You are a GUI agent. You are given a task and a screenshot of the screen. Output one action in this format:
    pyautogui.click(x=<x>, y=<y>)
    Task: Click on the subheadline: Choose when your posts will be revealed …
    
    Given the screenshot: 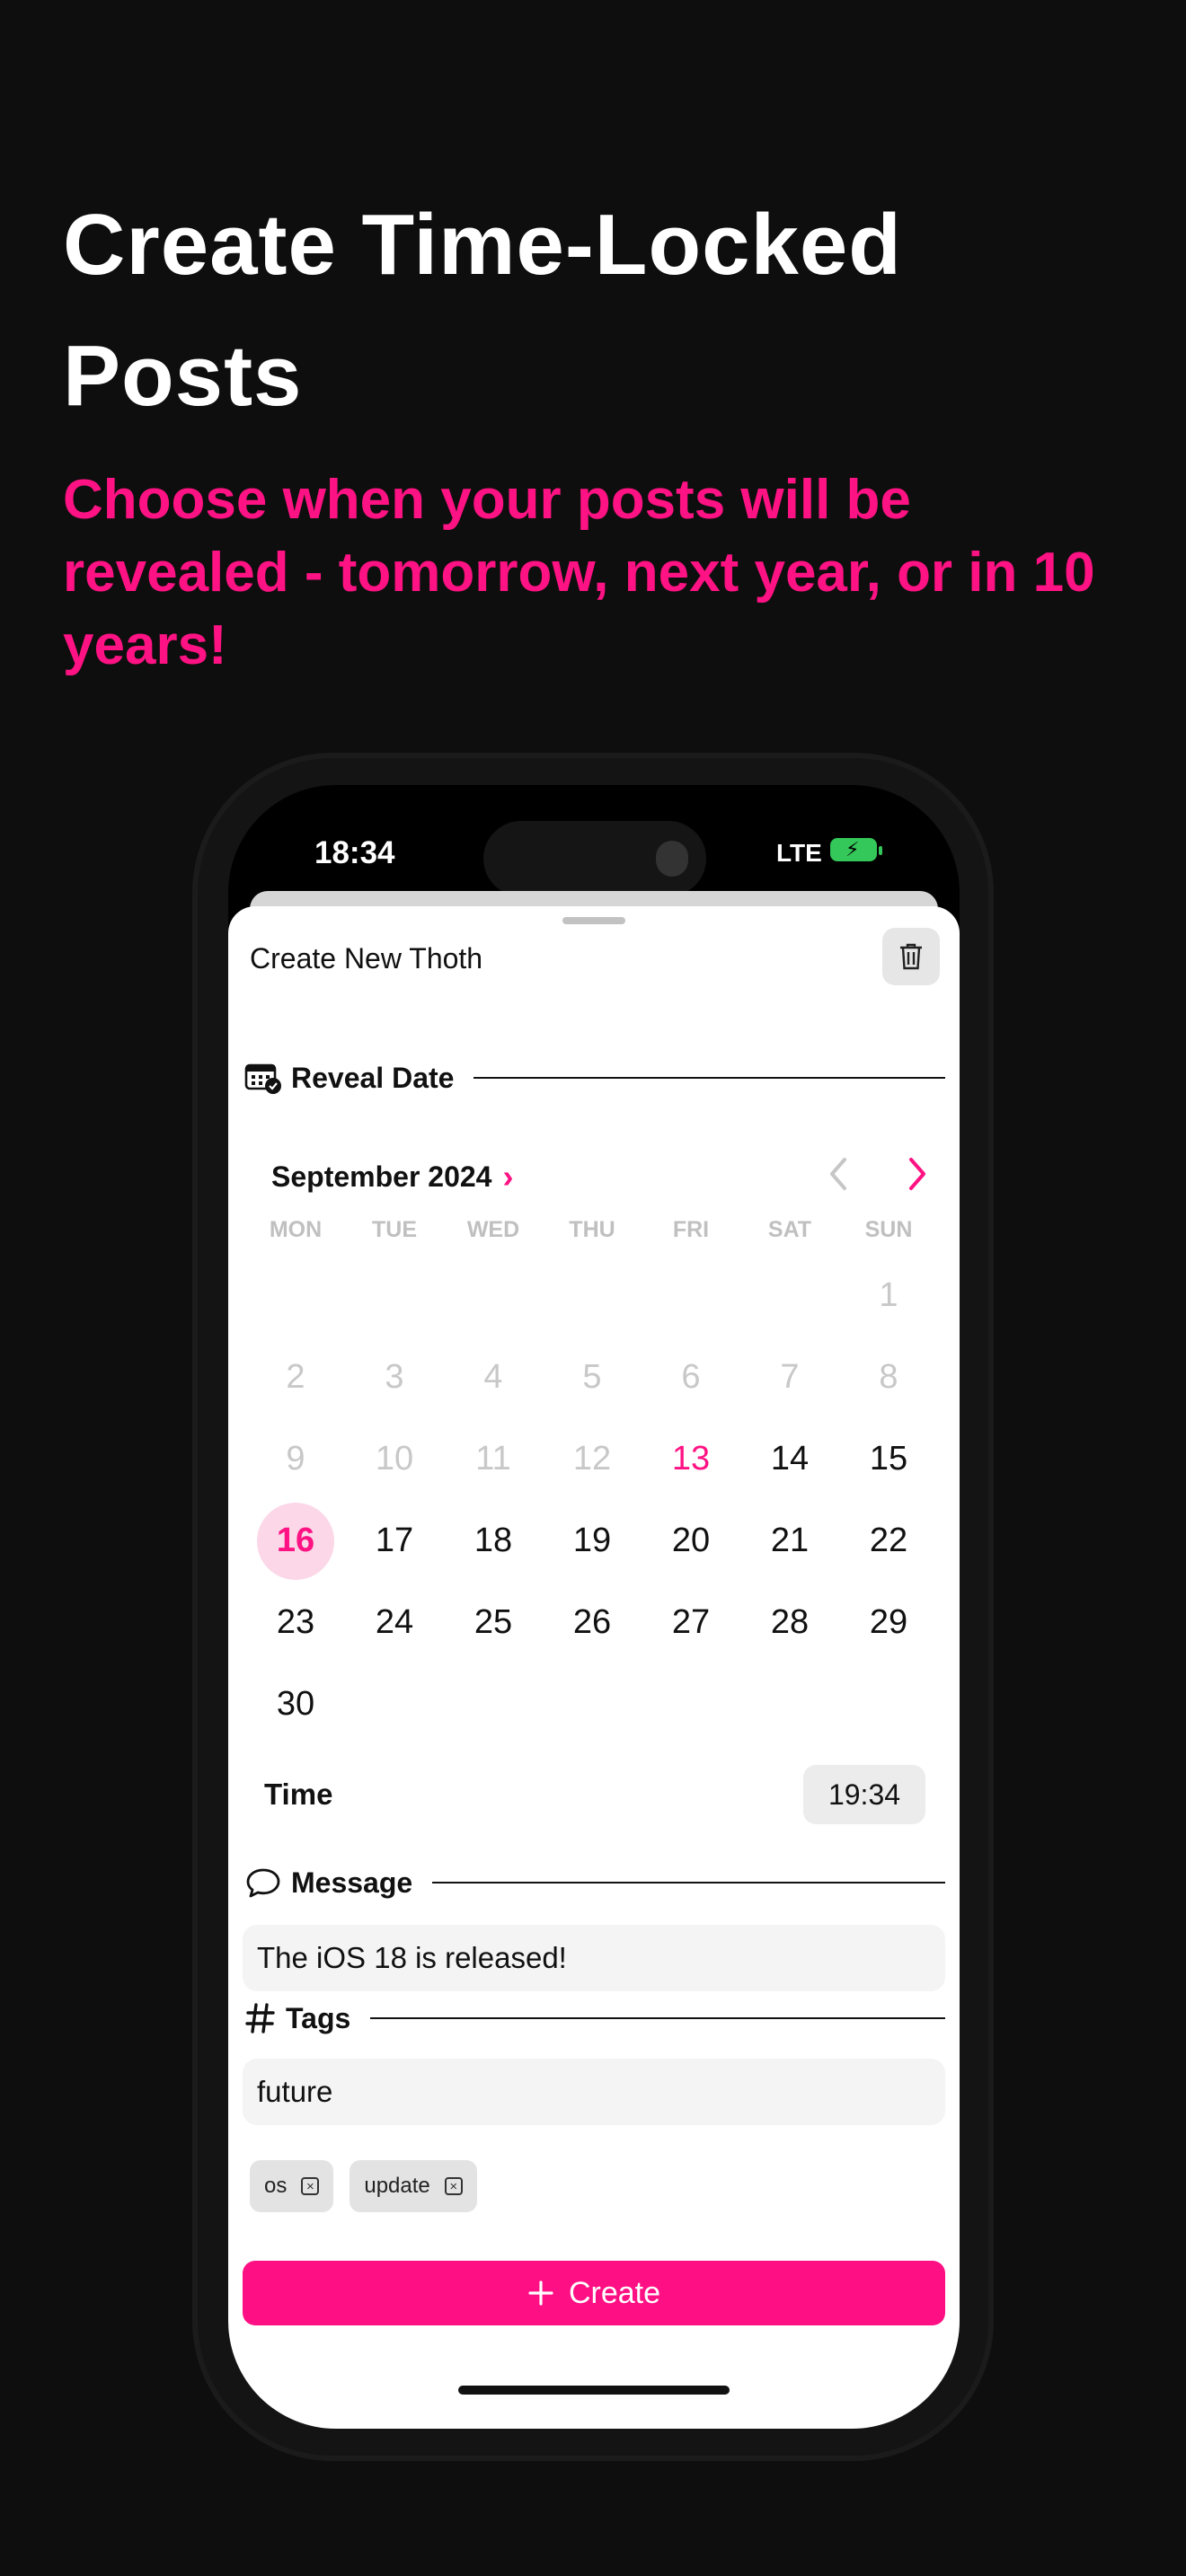 What is the action you would take?
    pyautogui.click(x=579, y=572)
    